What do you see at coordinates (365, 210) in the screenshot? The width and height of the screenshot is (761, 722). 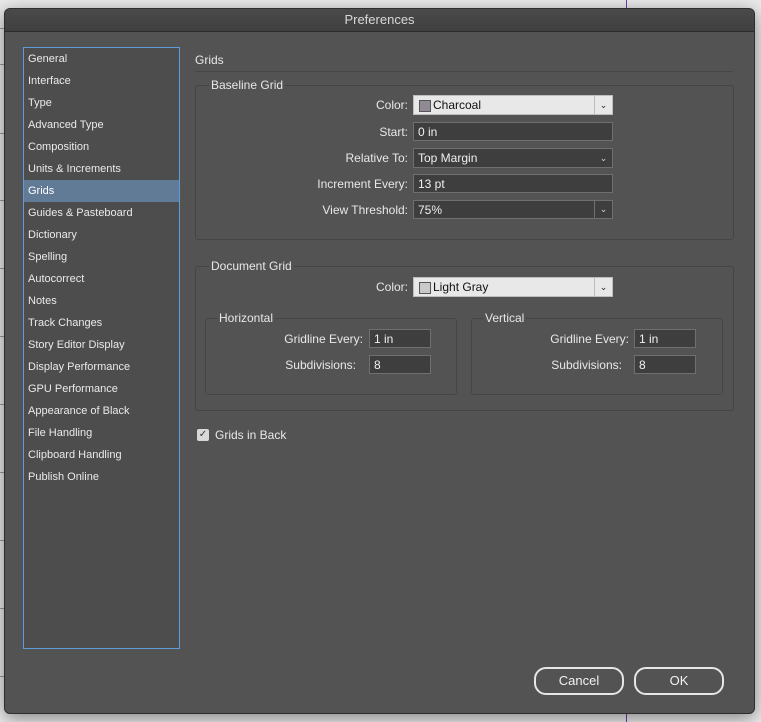 I see `view-threshold-label: View Threshold:` at bounding box center [365, 210].